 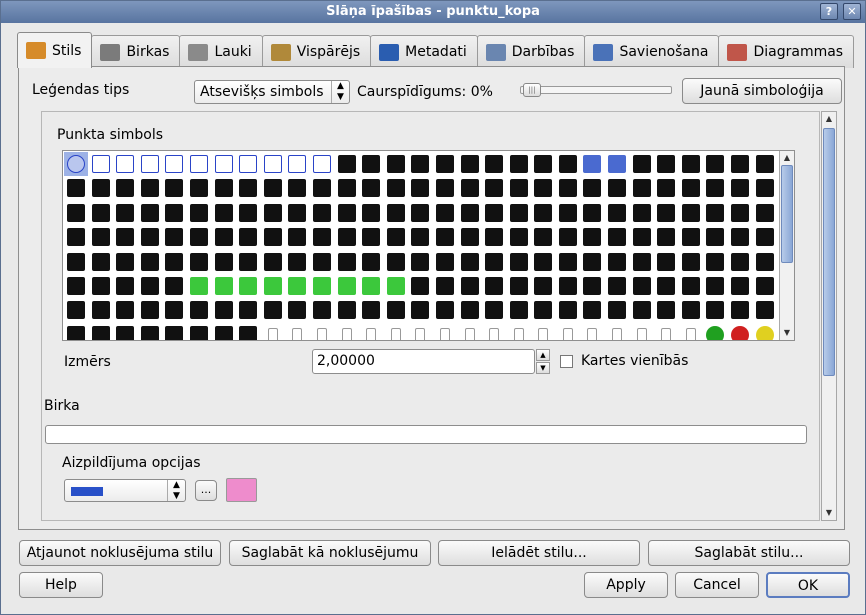 I want to click on restore-default-style-button: Atjaunot noklusējuma stilu, so click(x=120, y=553).